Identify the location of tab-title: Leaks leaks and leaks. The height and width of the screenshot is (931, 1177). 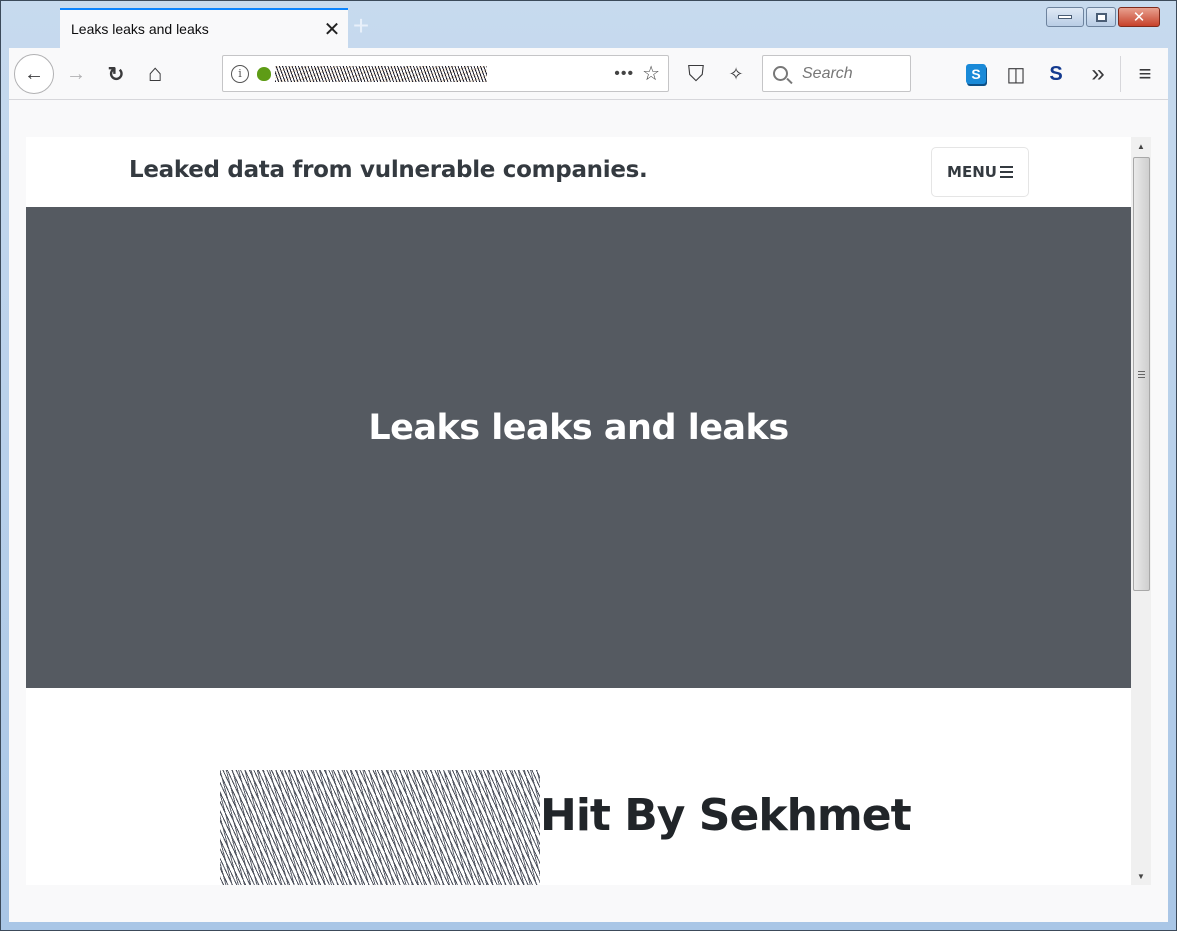
(140, 29).